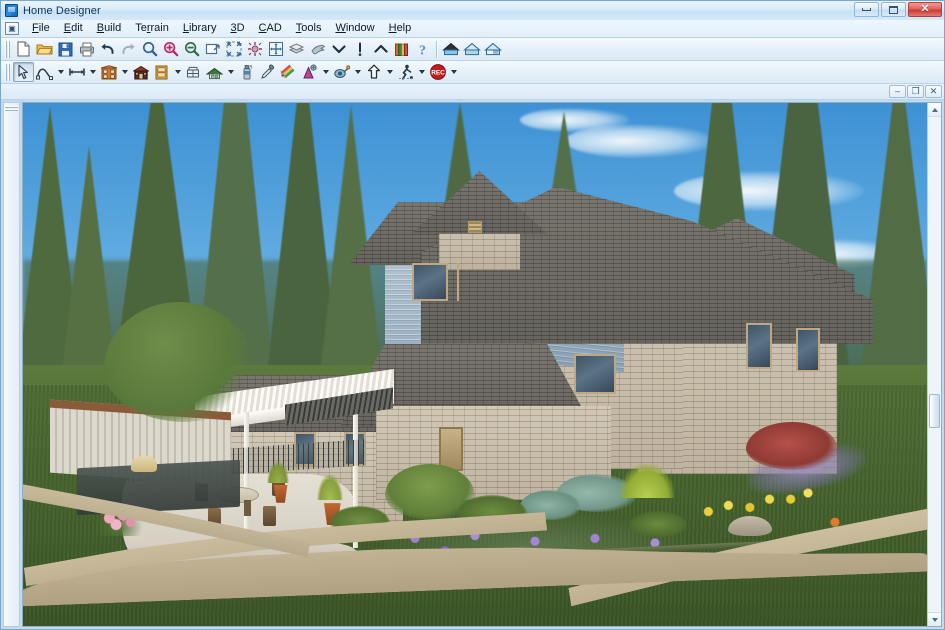 The image size is (945, 630). Describe the element at coordinates (933, 91) in the screenshot. I see `mdi-close-button: ✕` at that location.